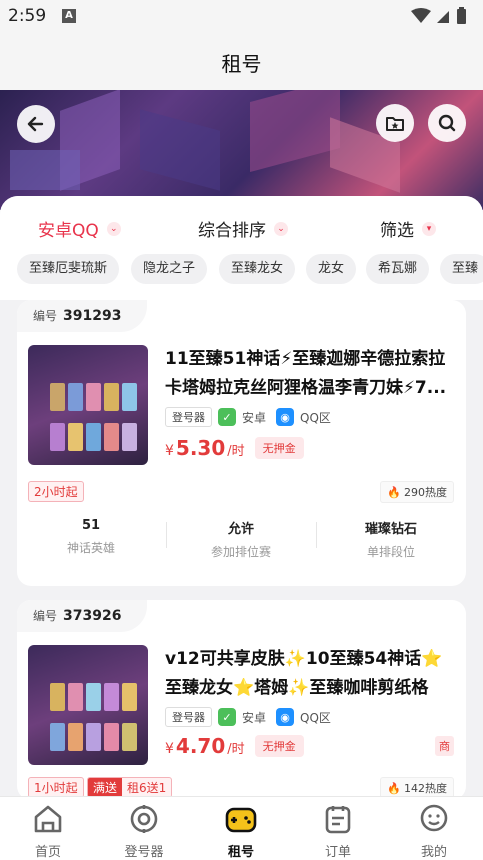 The height and width of the screenshot is (860, 483). I want to click on chip-3: 龙女, so click(331, 269).